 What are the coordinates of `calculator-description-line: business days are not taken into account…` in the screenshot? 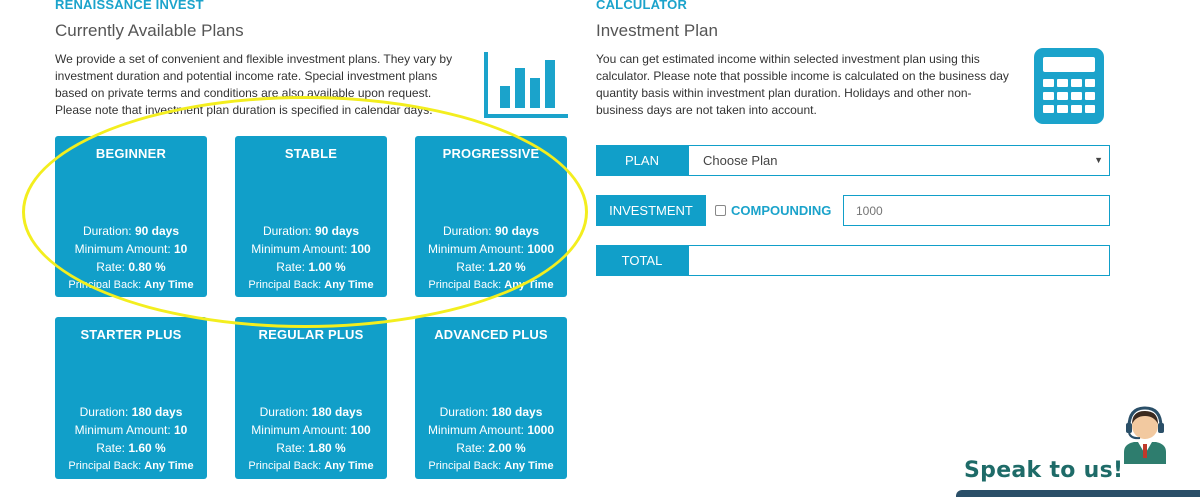 It's located at (706, 110).